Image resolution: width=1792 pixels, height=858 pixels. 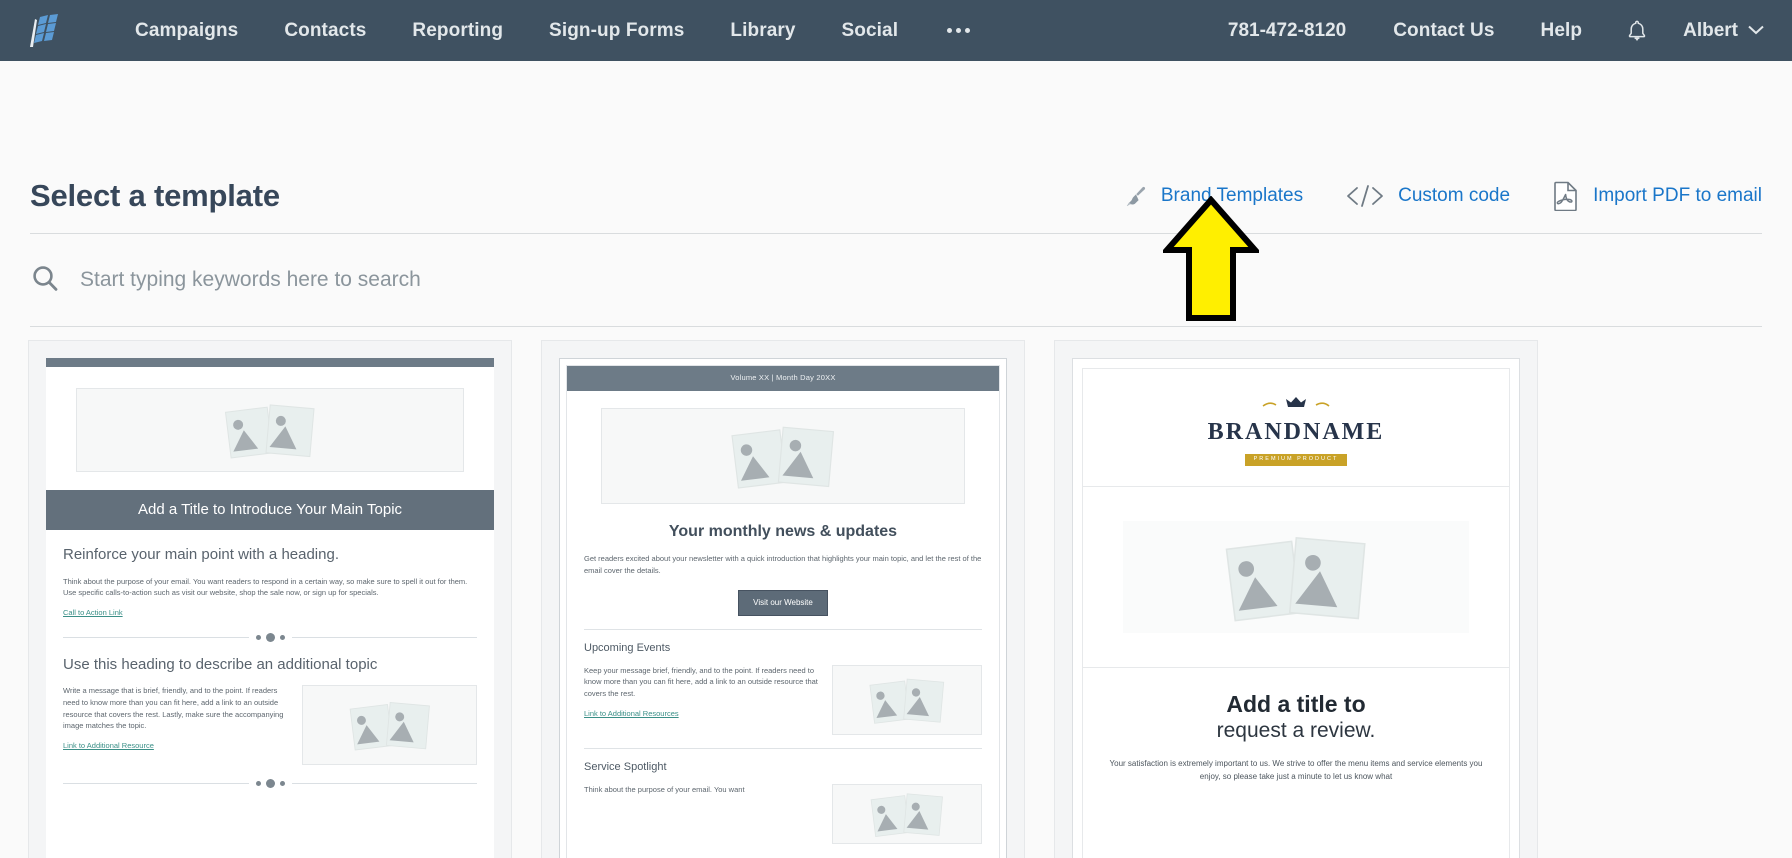 I want to click on nav-item-social: Social, so click(x=870, y=31).